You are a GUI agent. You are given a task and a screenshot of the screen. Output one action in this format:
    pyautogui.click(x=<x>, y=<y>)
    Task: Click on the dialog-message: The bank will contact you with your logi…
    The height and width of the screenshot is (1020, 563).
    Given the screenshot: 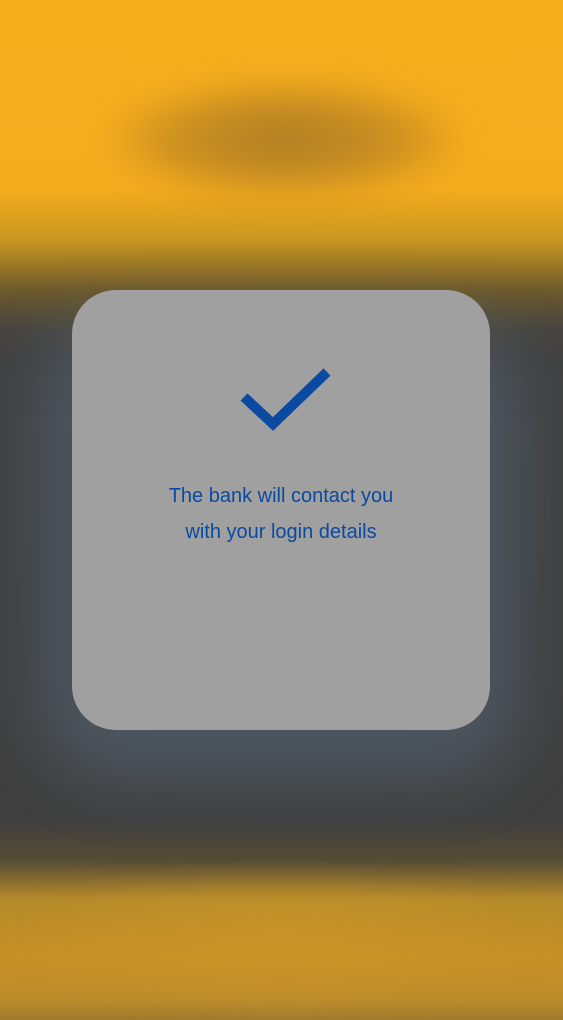 What is the action you would take?
    pyautogui.click(x=281, y=514)
    